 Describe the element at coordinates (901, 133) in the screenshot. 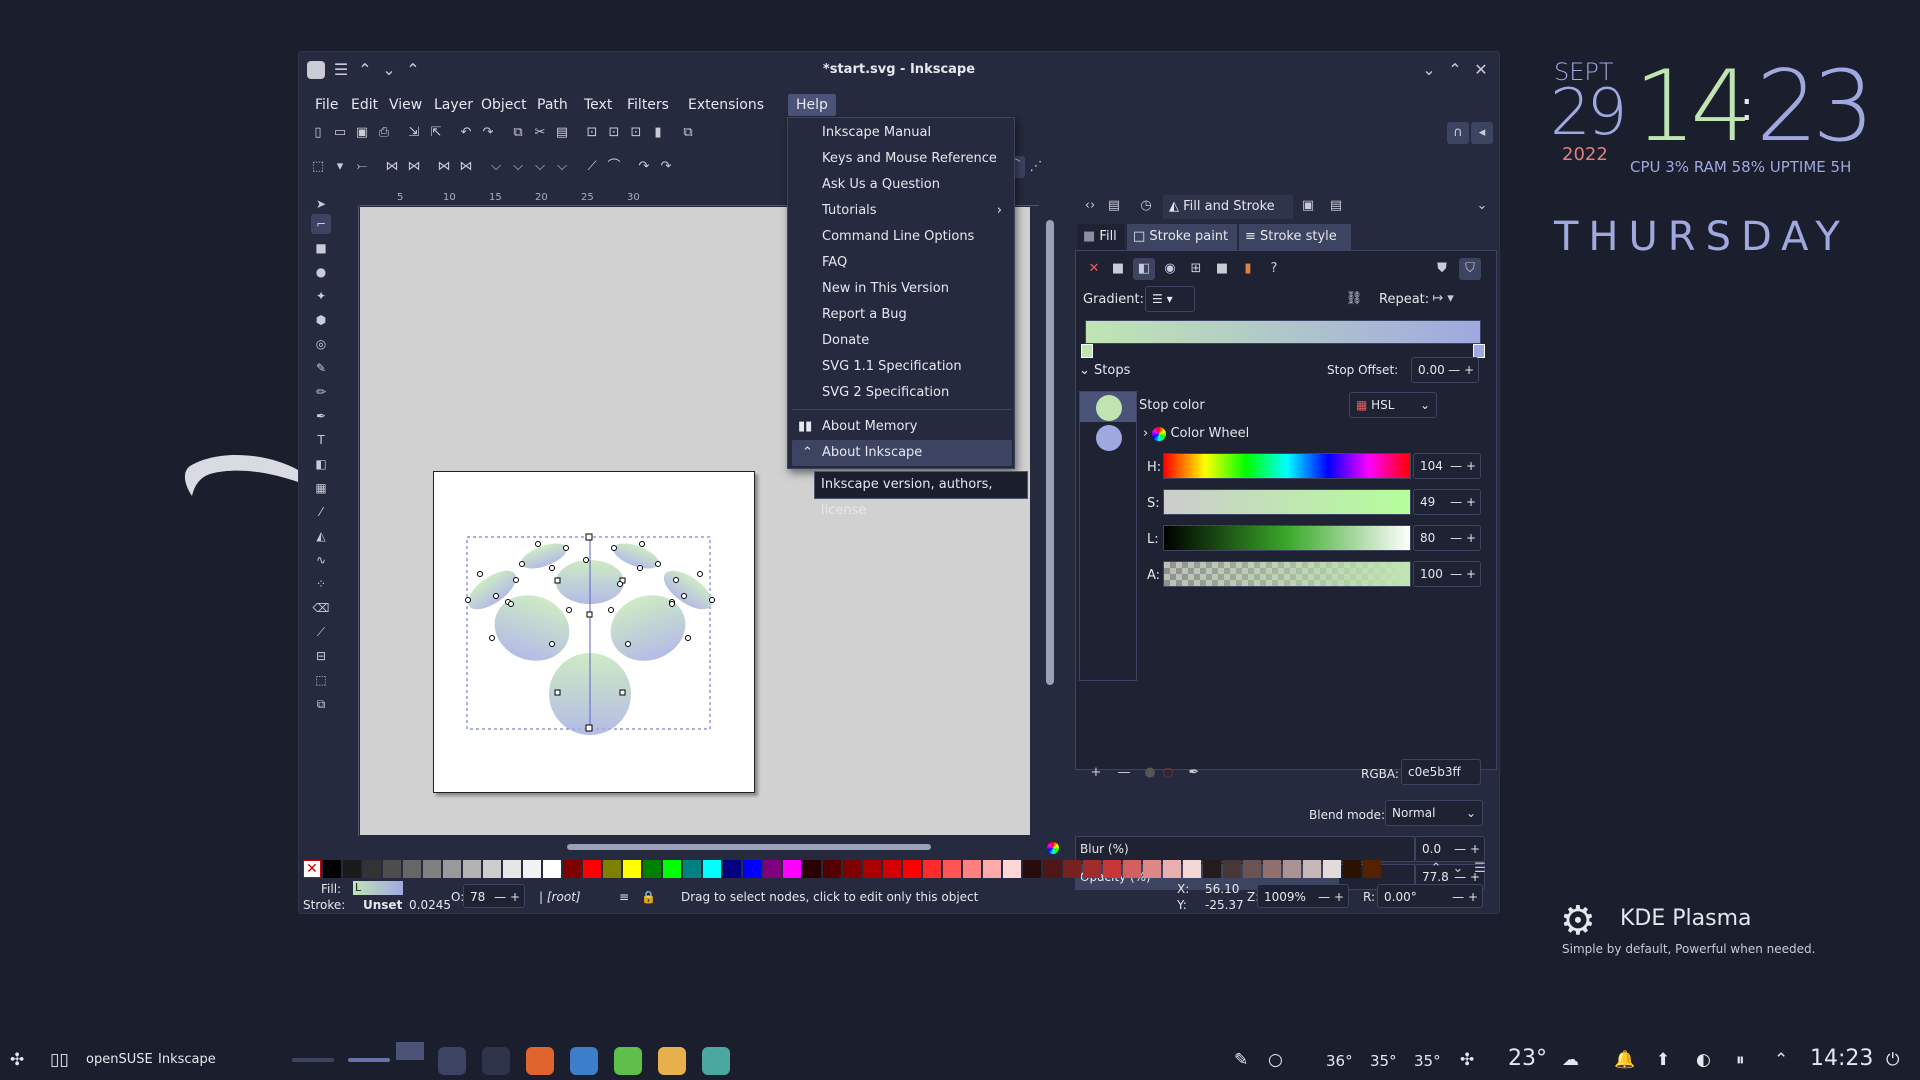

I see `menu-item-inkscape-manual: Inkscape Manual` at that location.